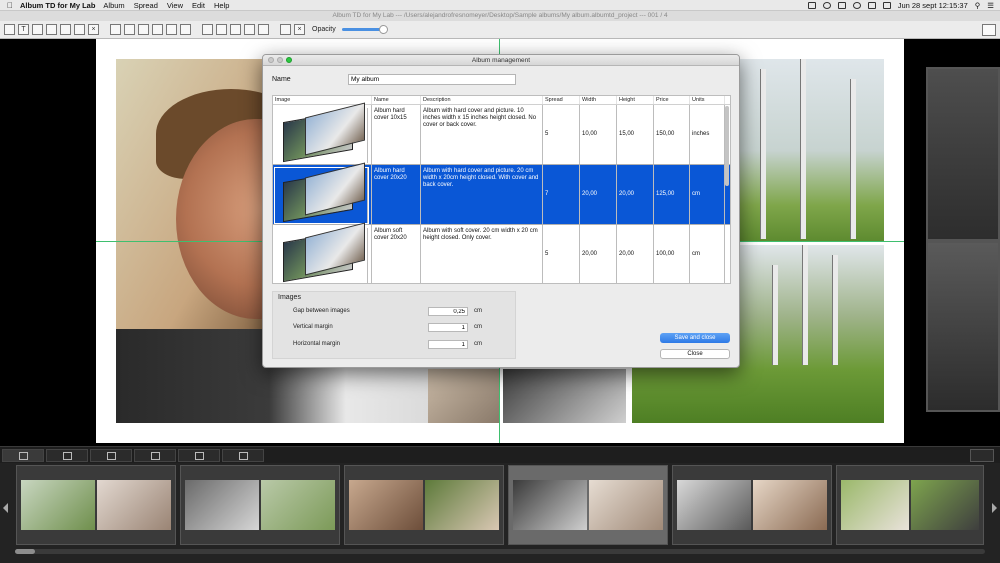  Describe the element at coordinates (982, 455) in the screenshot. I see `filmstrip-toggle-icon` at that location.